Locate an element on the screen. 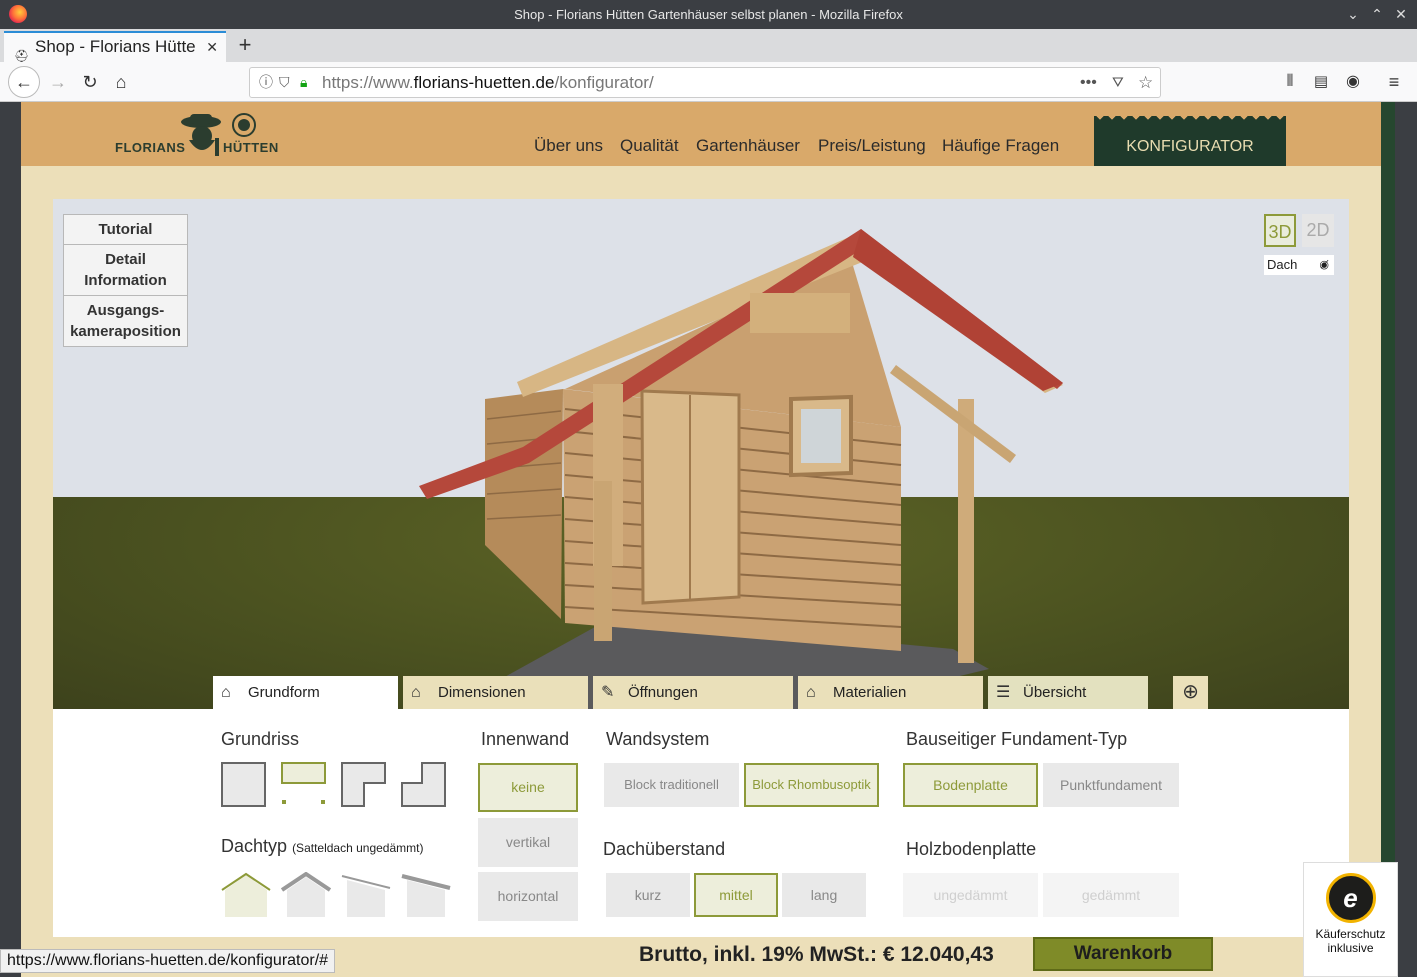 The height and width of the screenshot is (977, 1417). innenwand-horizontal: horizontal is located at coordinates (528, 896).